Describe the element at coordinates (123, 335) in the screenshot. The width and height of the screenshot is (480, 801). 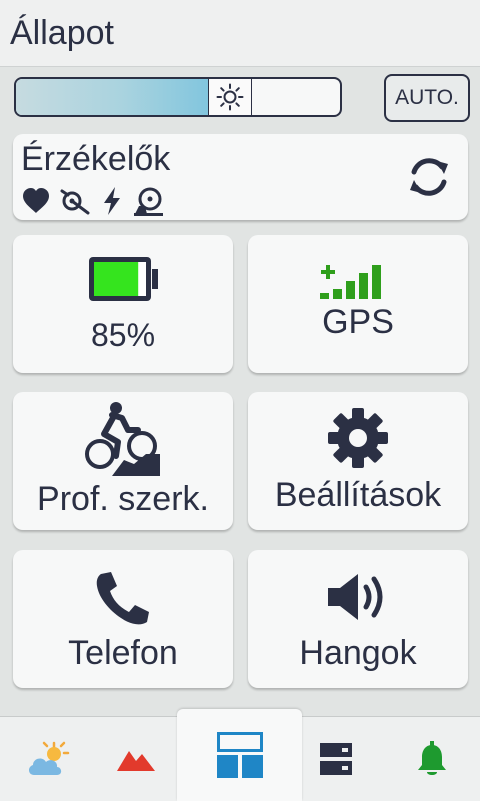
I see `battery-percentage: 85%` at that location.